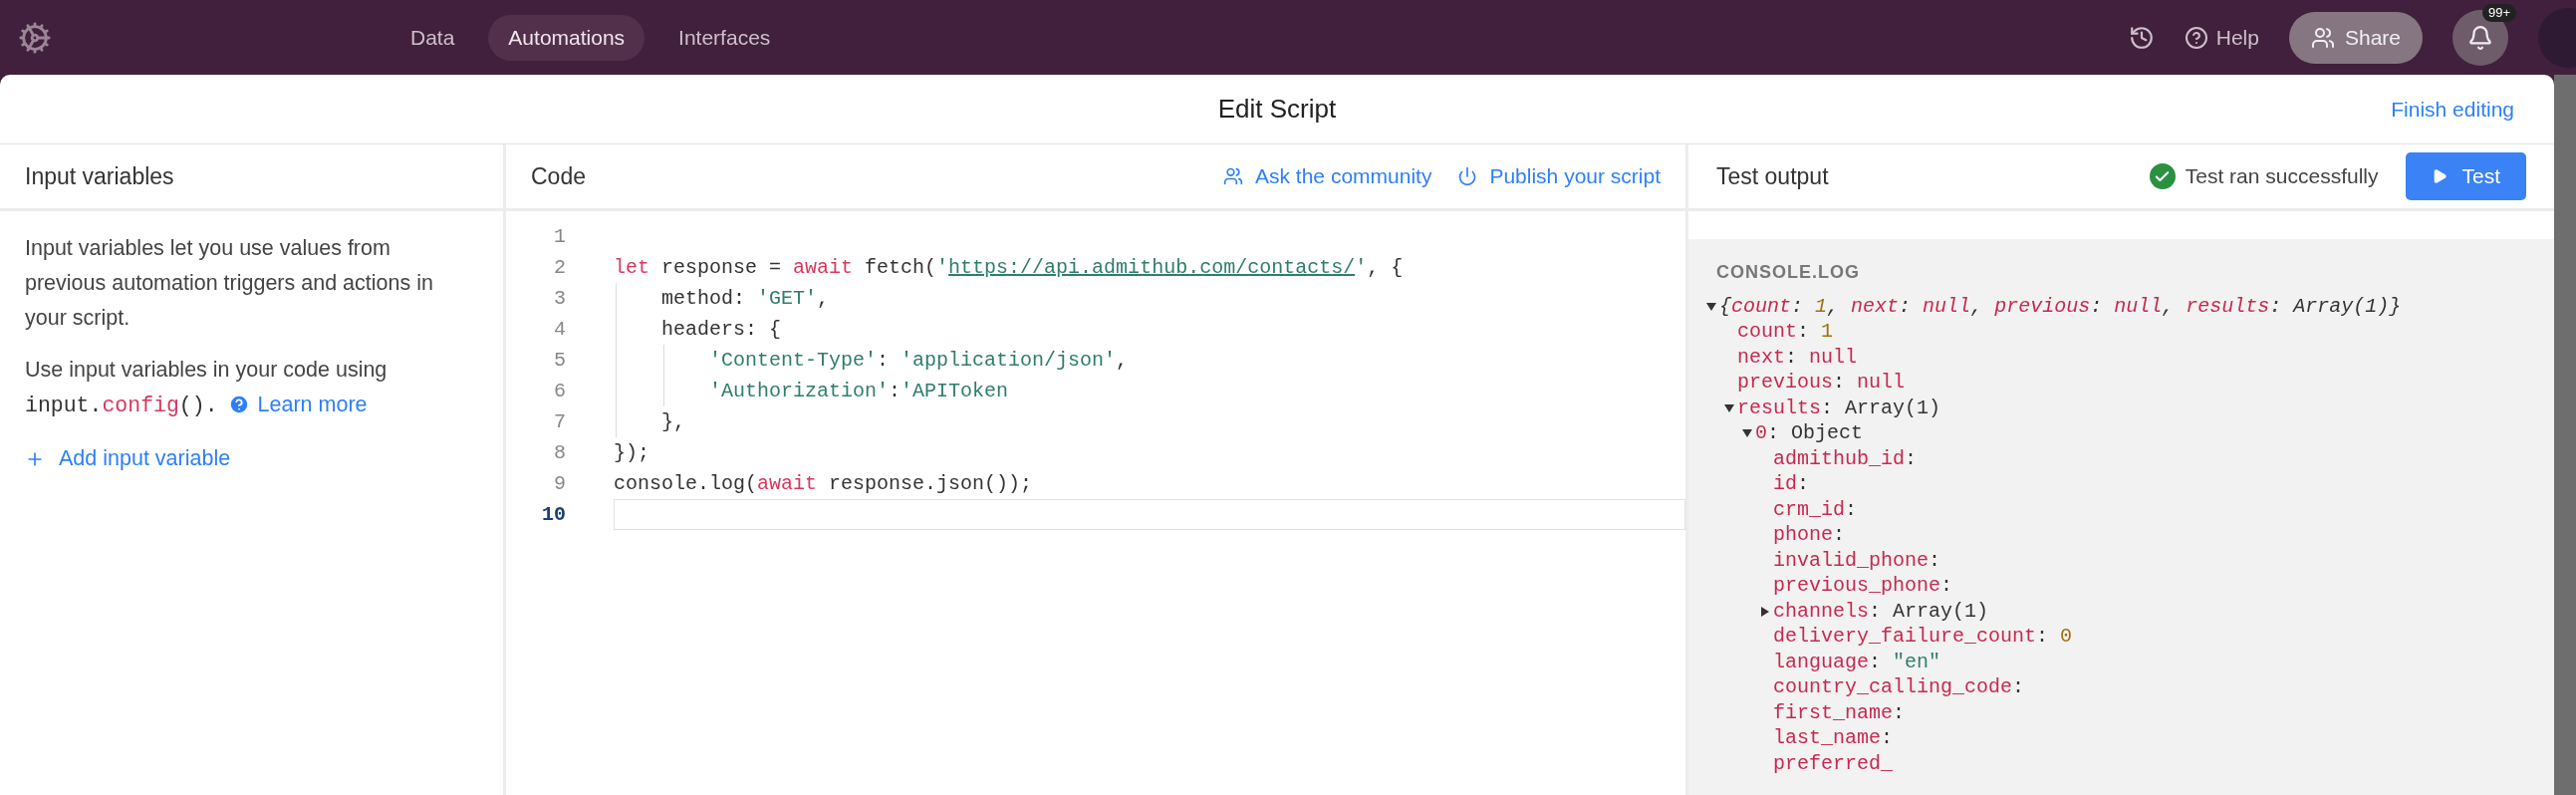  I want to click on console-line: preferred_, so click(1833, 763).